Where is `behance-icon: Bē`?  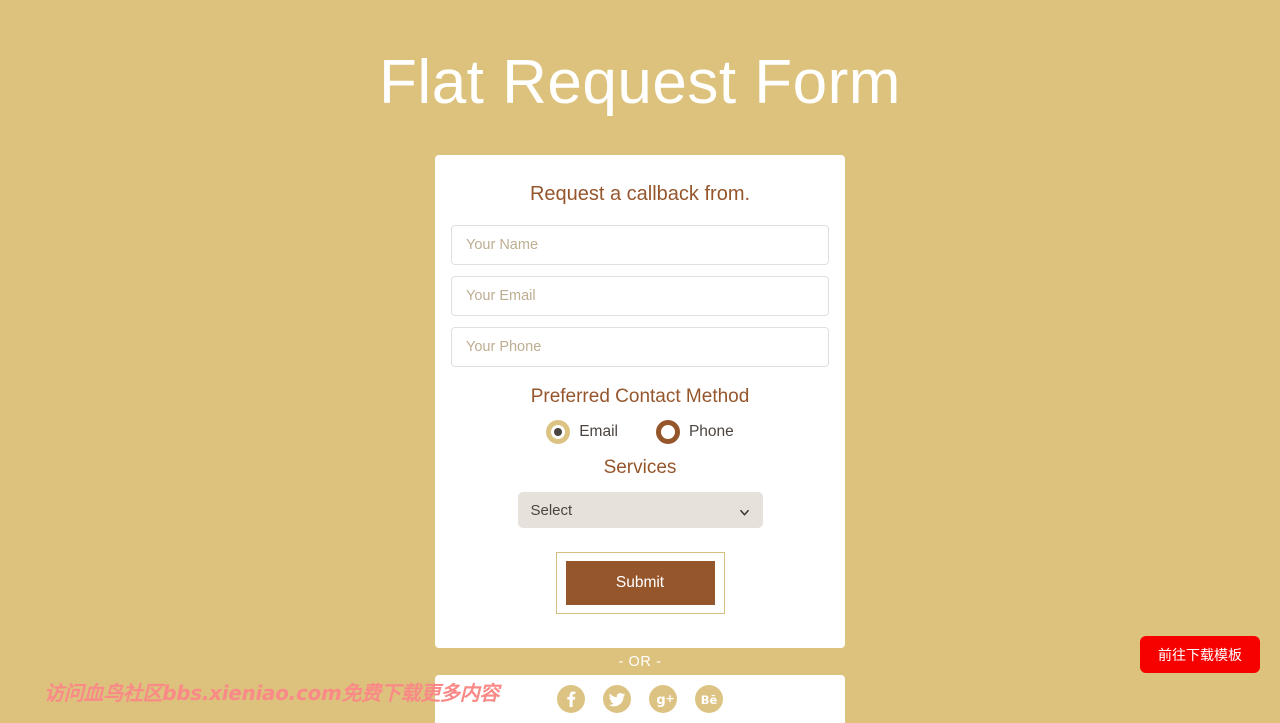 behance-icon: Bē is located at coordinates (709, 699).